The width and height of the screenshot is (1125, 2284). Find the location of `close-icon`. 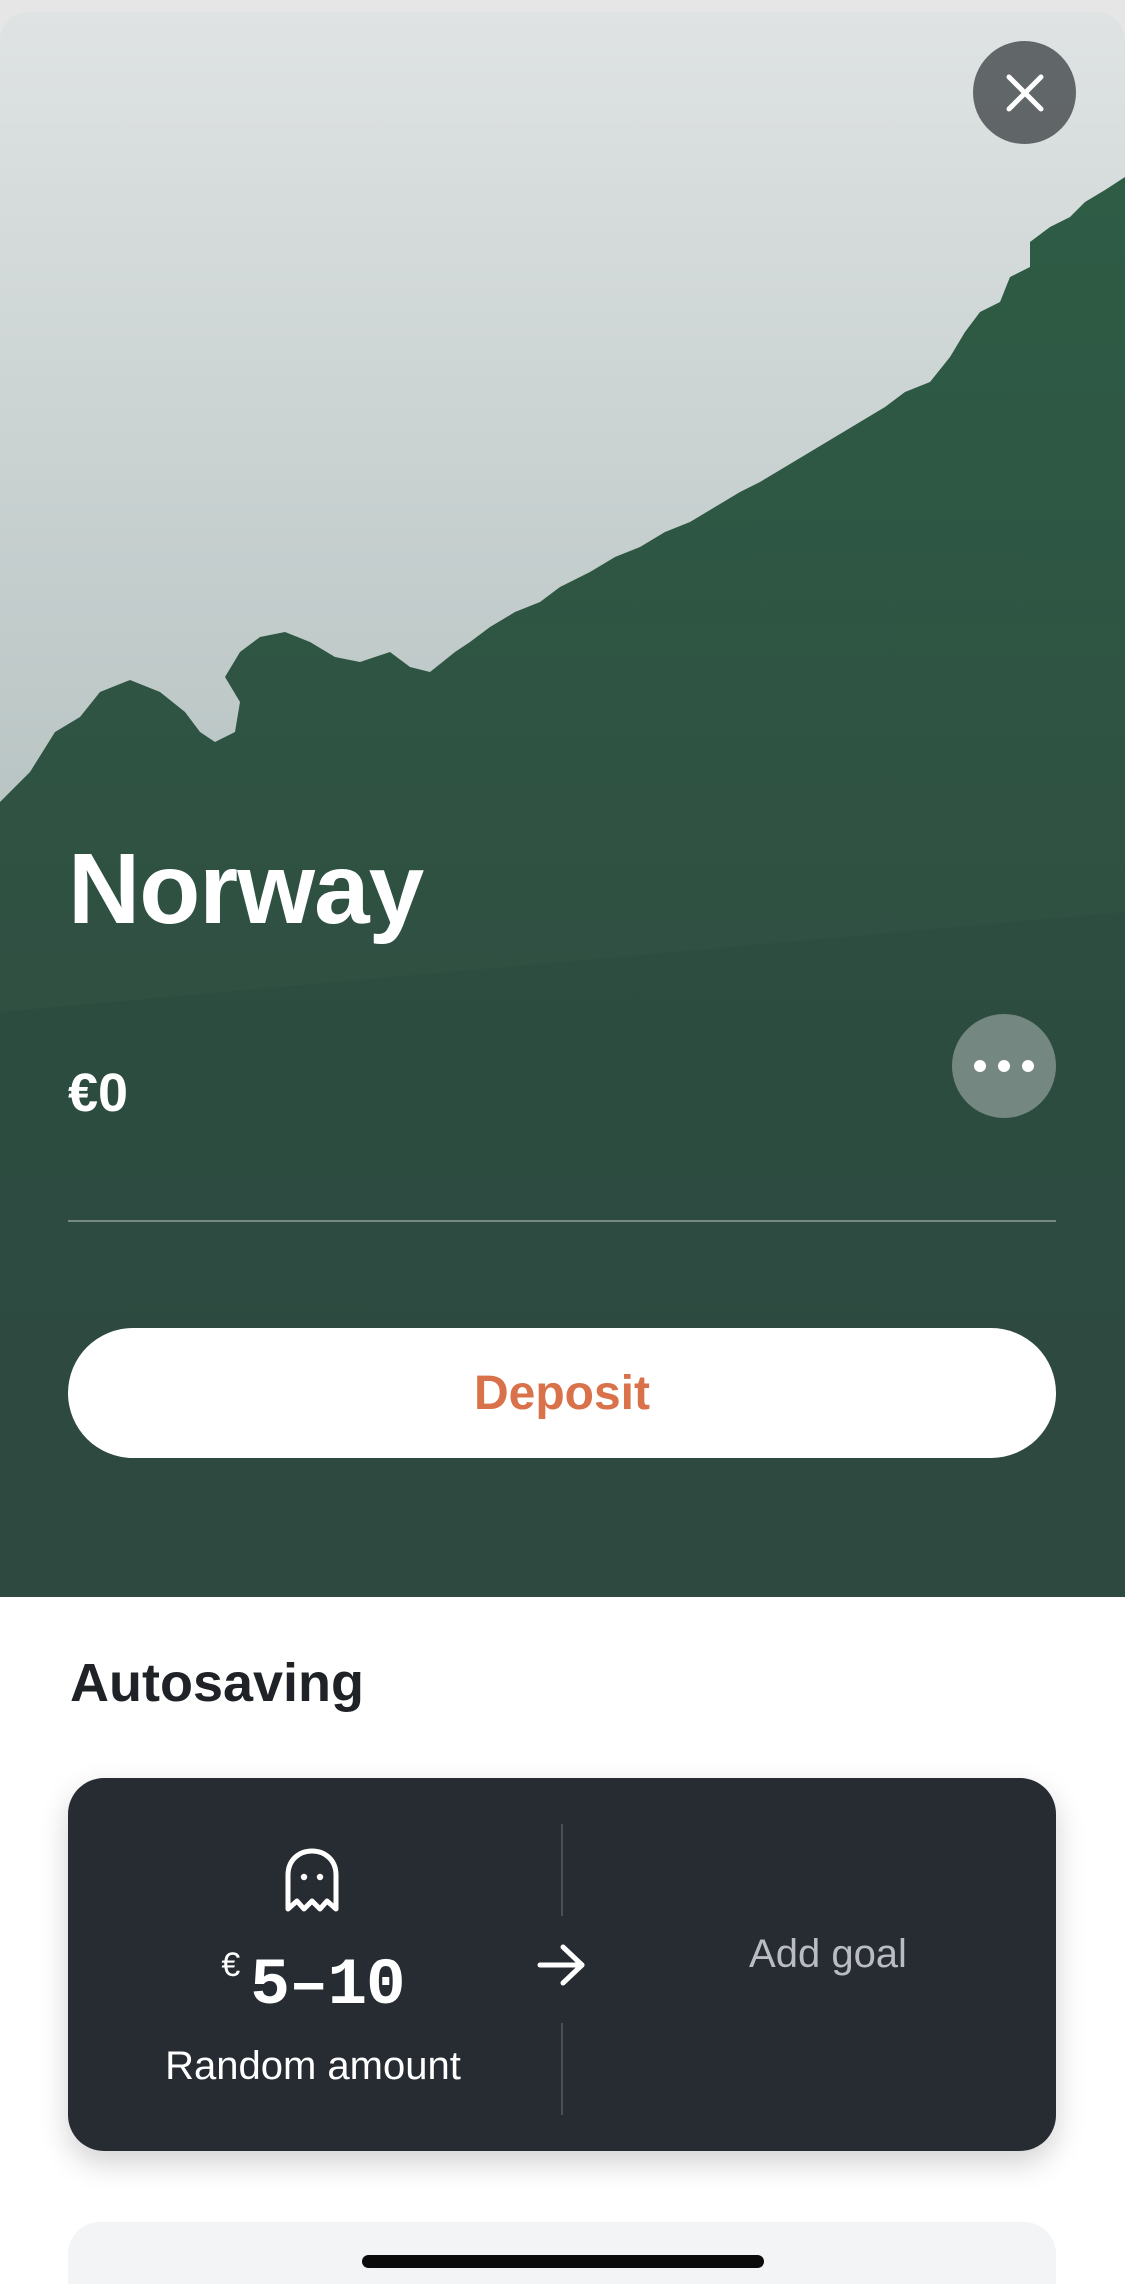

close-icon is located at coordinates (1024, 92).